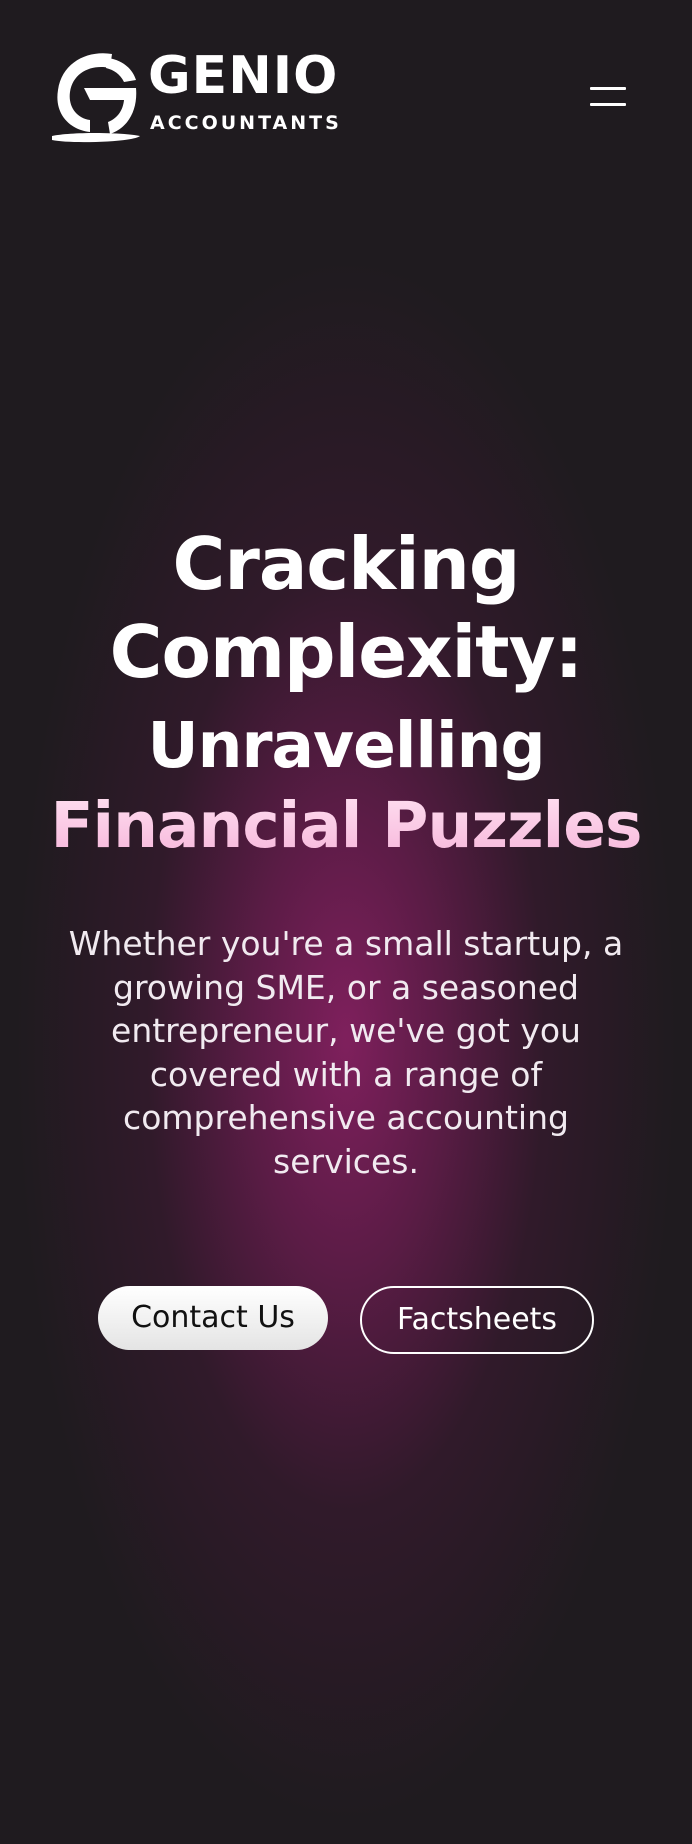  I want to click on hero-subtitle: Unravelling Financial Puzzles, so click(346, 786).